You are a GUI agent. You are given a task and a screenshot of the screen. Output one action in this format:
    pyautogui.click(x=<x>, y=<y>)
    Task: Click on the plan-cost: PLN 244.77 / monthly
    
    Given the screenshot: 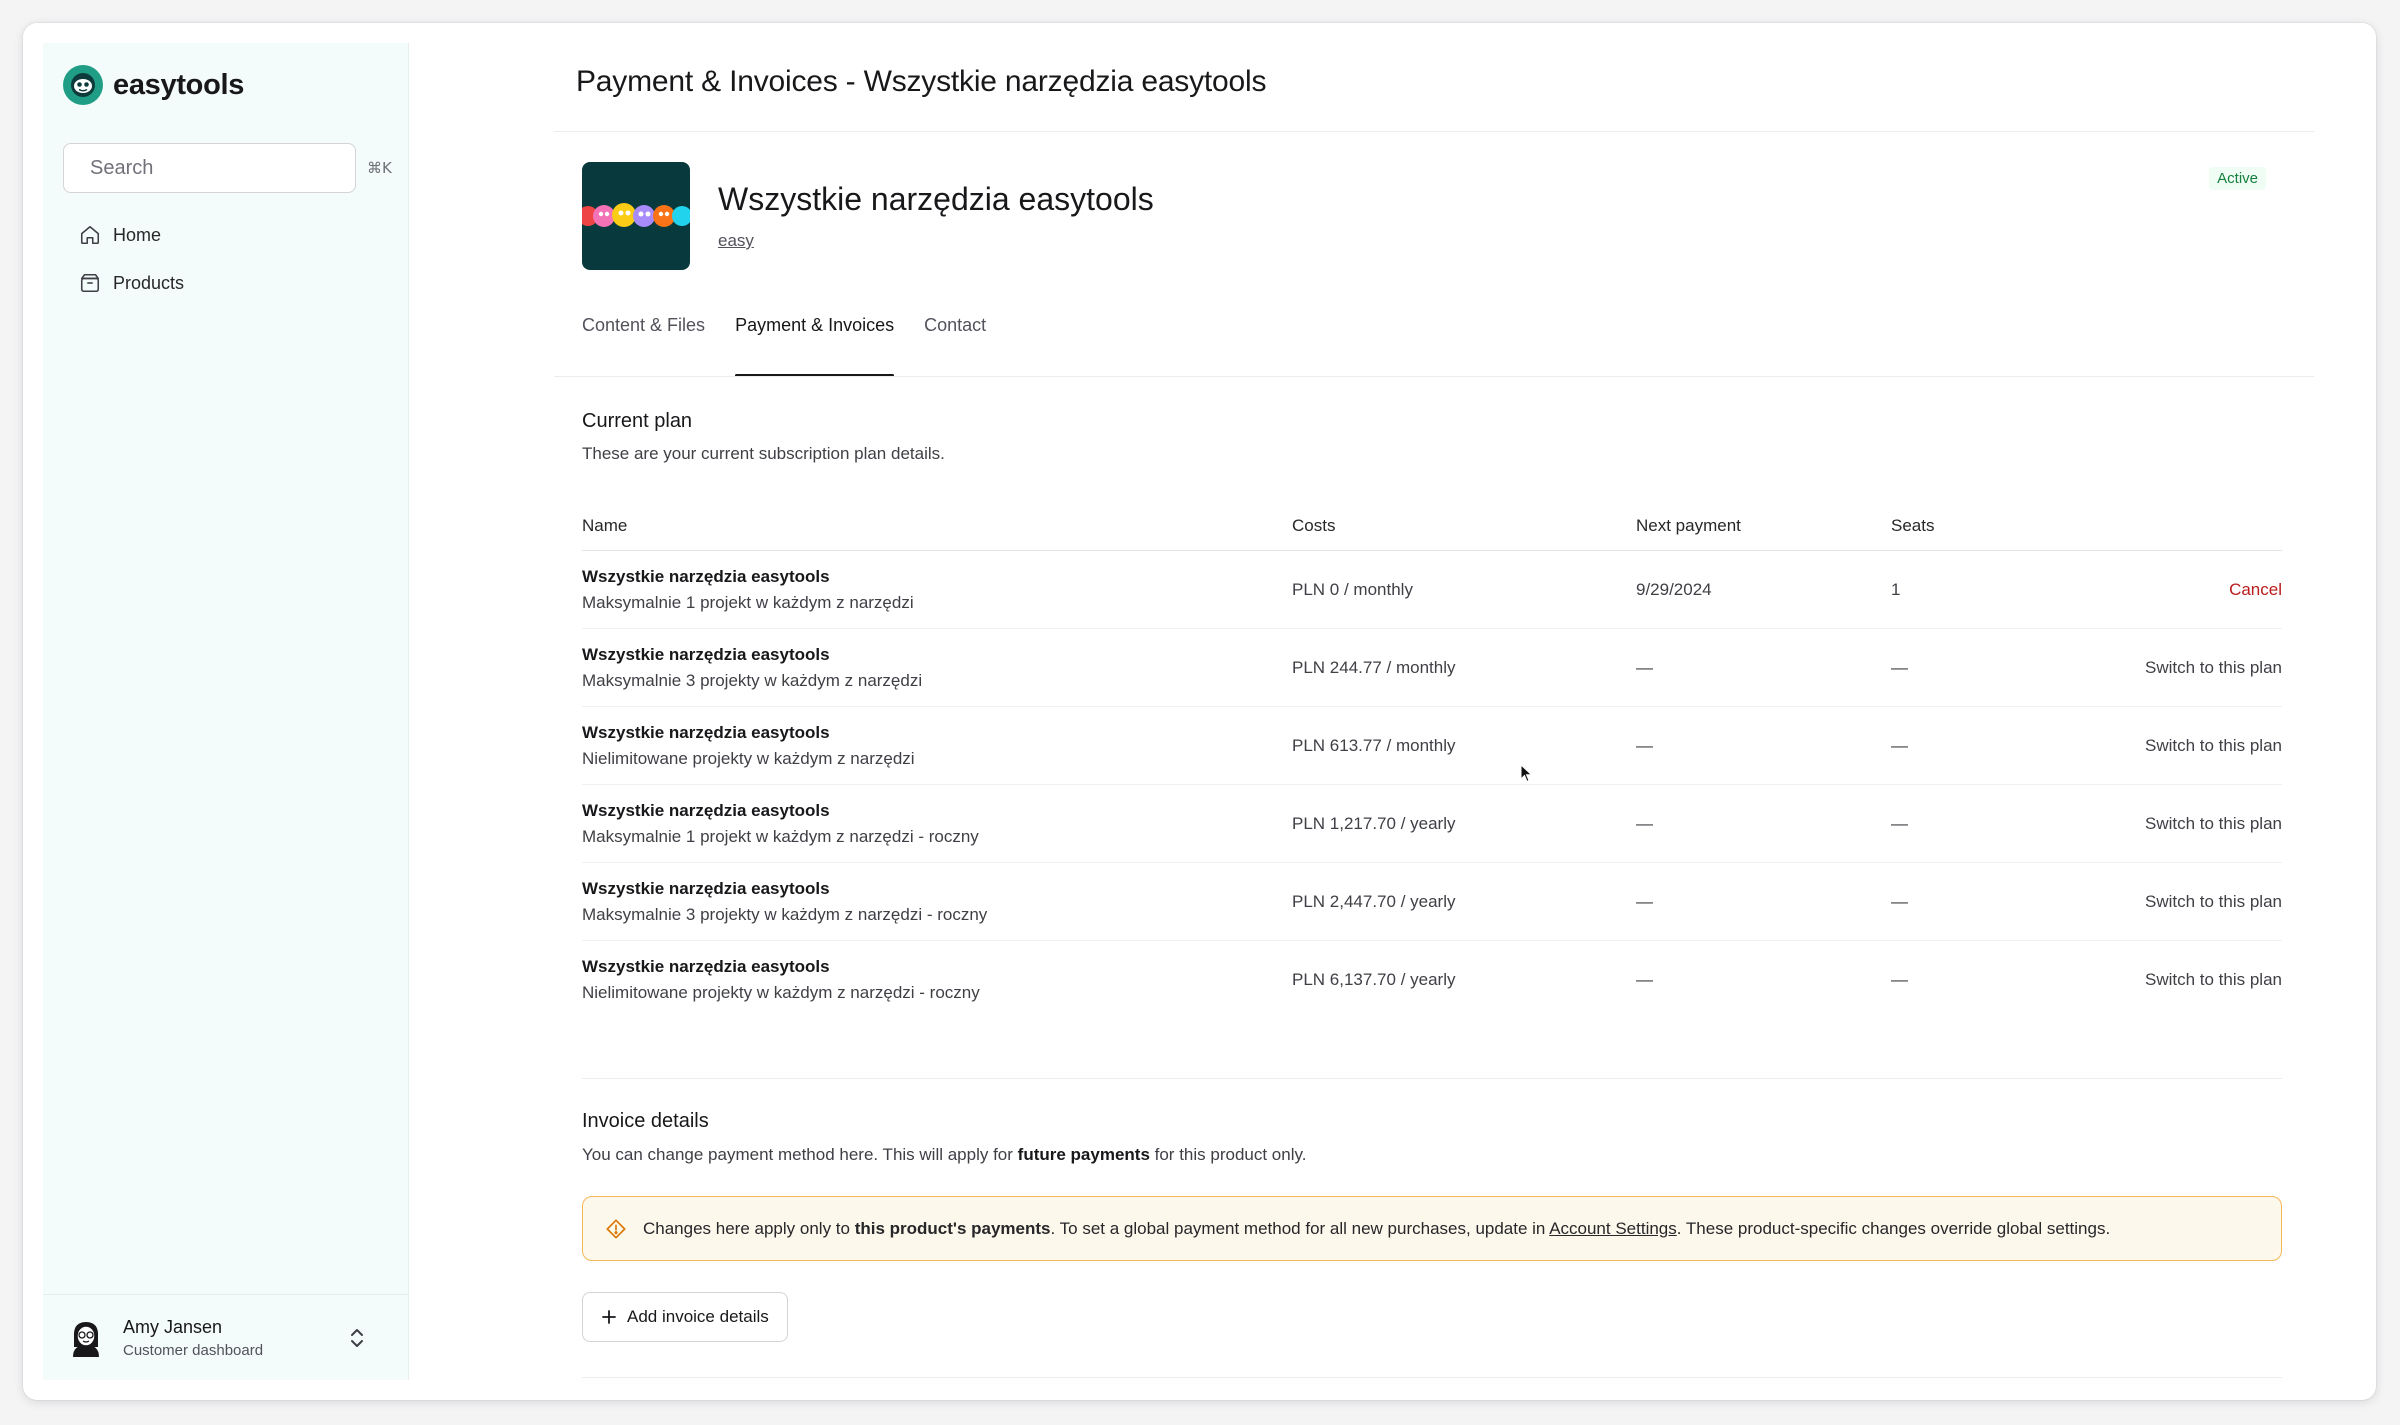 What is the action you would take?
    pyautogui.click(x=1374, y=667)
    